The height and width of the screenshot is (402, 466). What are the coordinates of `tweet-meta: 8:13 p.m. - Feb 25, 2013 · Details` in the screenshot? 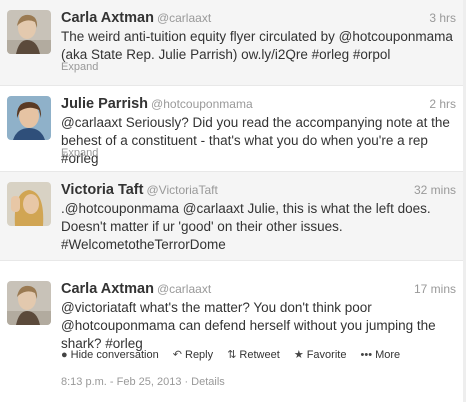 It's located at (143, 382).